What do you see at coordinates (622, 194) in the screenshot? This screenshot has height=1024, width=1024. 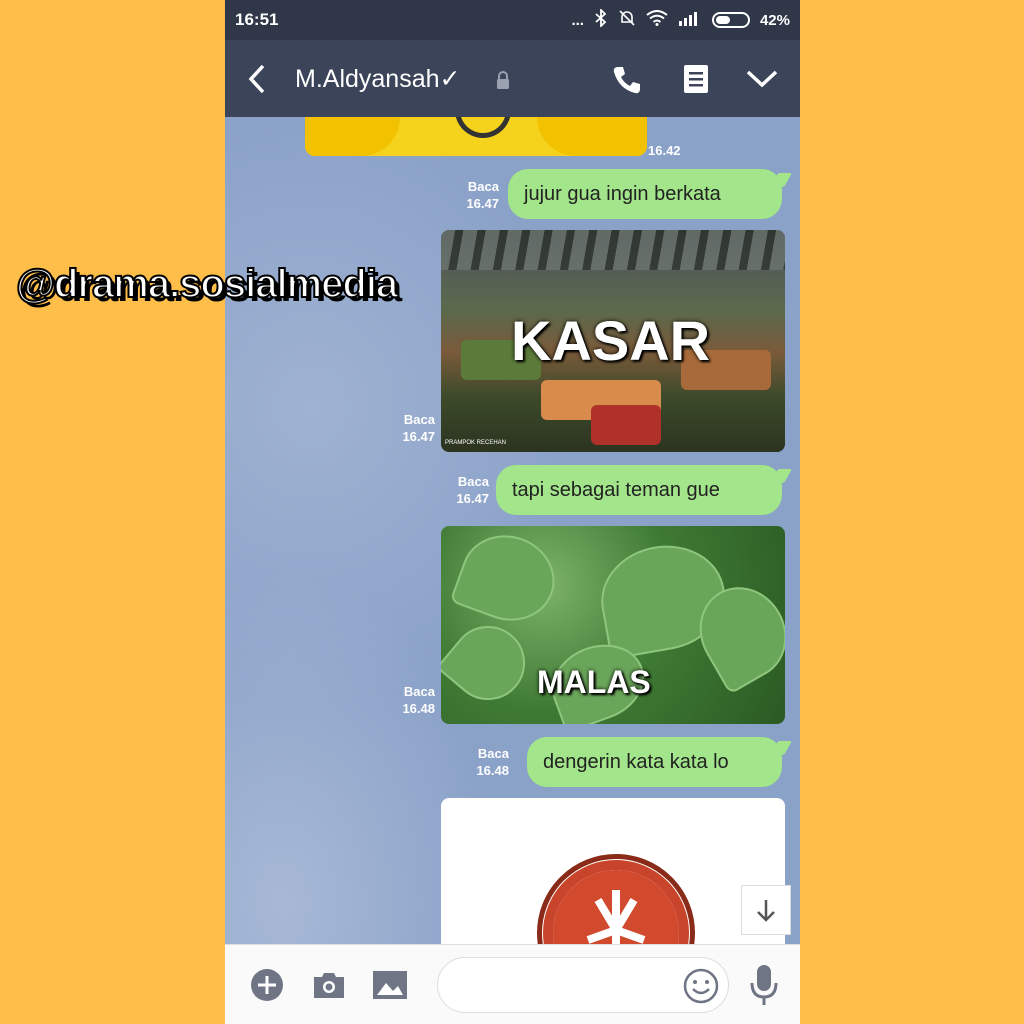 I see `message-text: jujur gua ingin berkata` at bounding box center [622, 194].